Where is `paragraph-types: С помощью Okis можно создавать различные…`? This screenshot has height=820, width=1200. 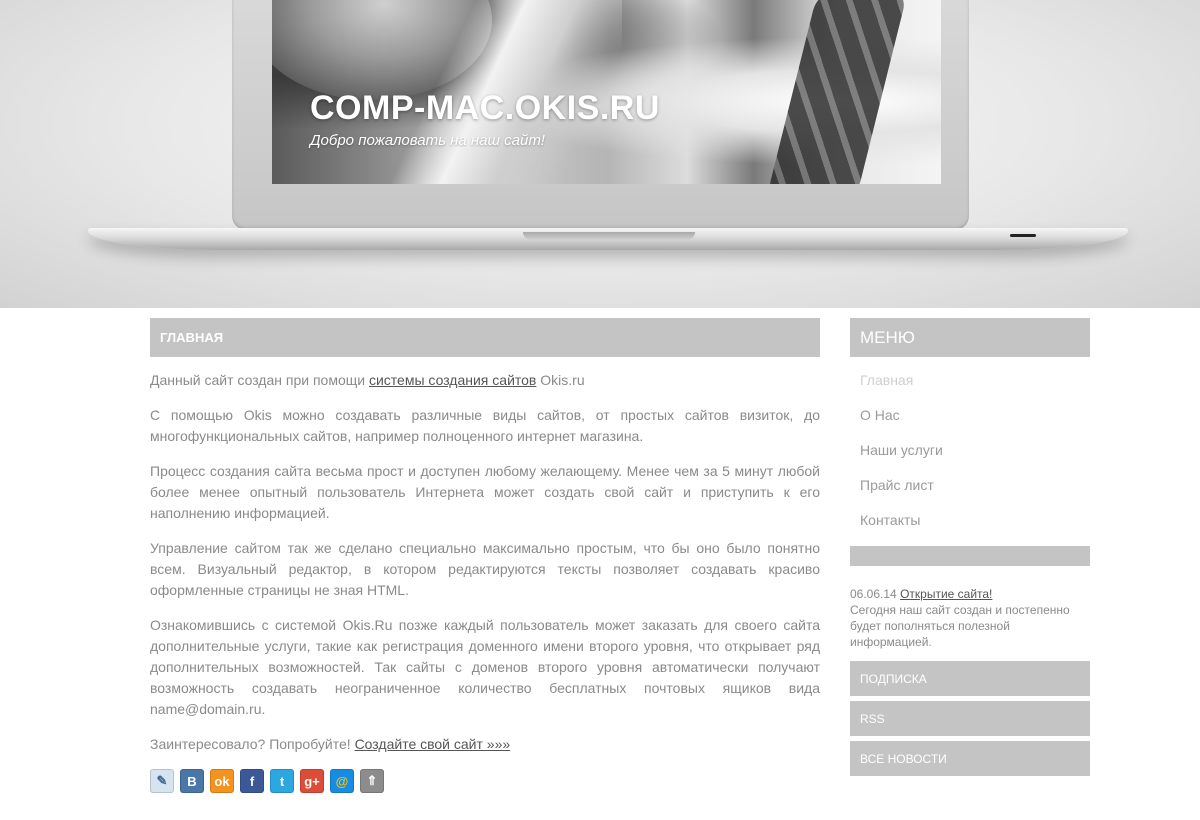
paragraph-types: С помощью Okis можно создавать различные… is located at coordinates (485, 425).